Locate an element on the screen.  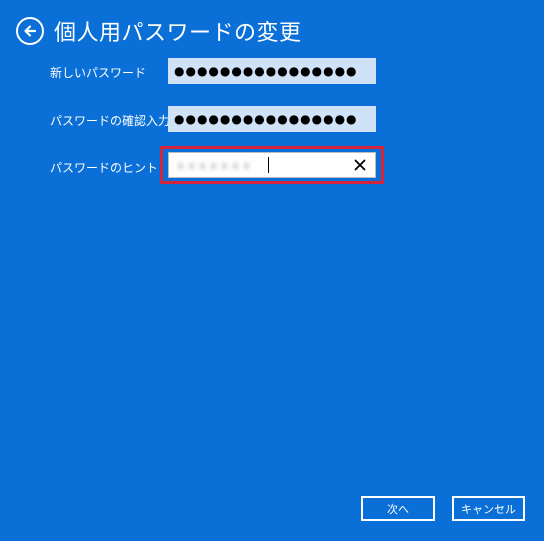
confirm-password-label: パスワードの確認入力 is located at coordinates (110, 121).